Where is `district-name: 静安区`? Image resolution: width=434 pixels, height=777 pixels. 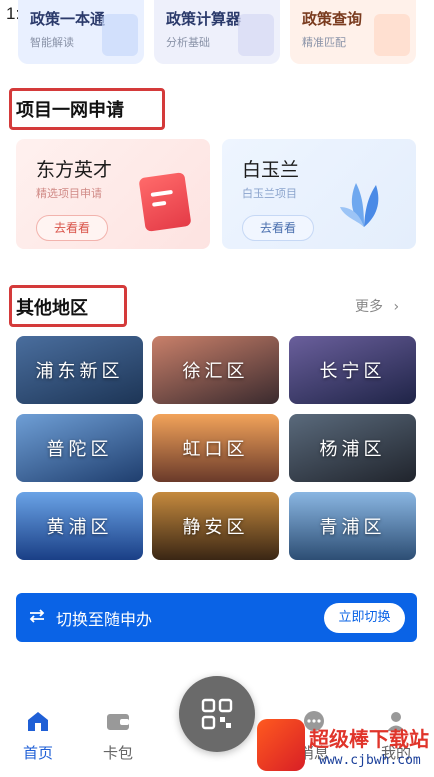 district-name: 静安区 is located at coordinates (215, 527).